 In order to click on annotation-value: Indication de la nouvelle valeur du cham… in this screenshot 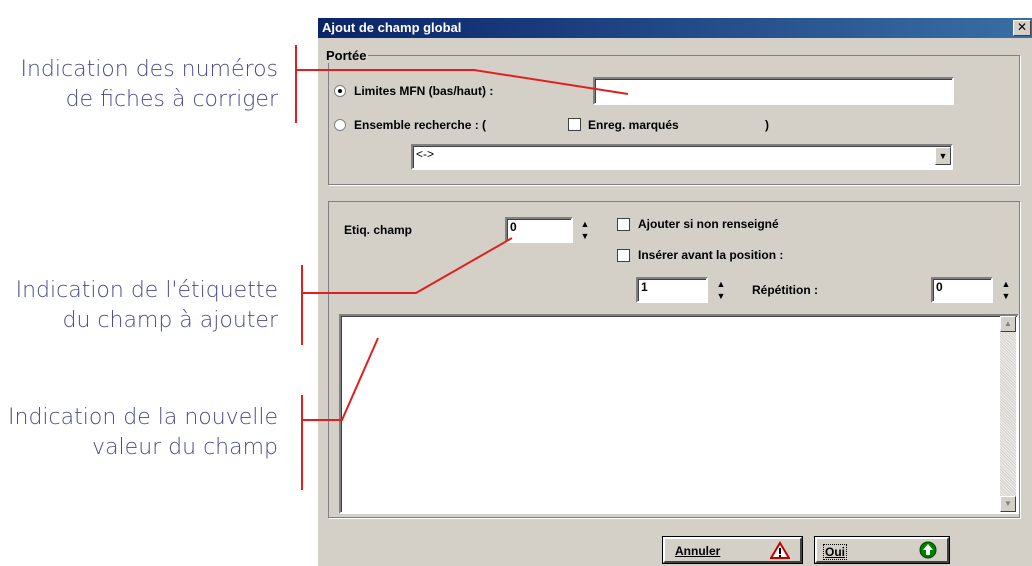, I will do `click(139, 433)`.